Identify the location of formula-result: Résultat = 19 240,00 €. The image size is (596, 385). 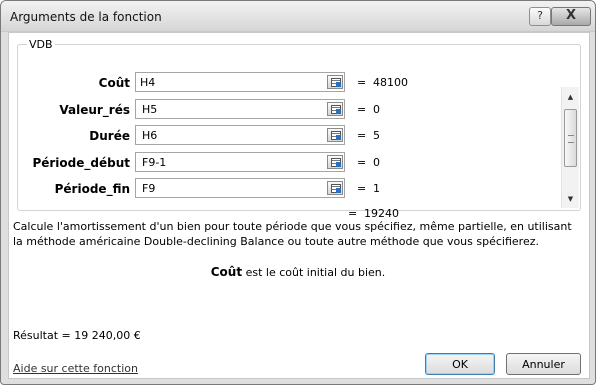
(77, 335).